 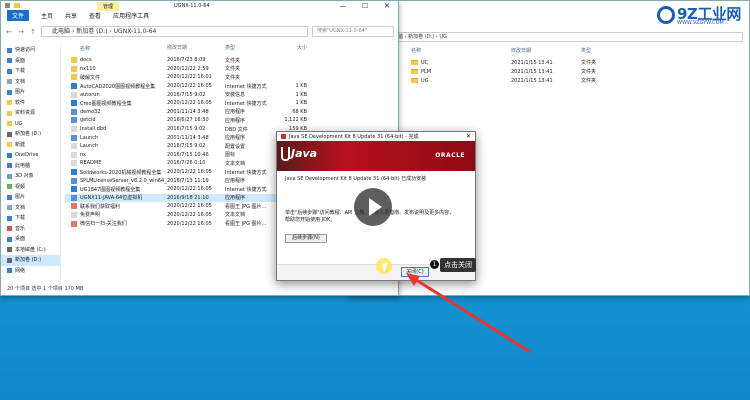 What do you see at coordinates (413, 279) in the screenshot?
I see `arrow-head` at bounding box center [413, 279].